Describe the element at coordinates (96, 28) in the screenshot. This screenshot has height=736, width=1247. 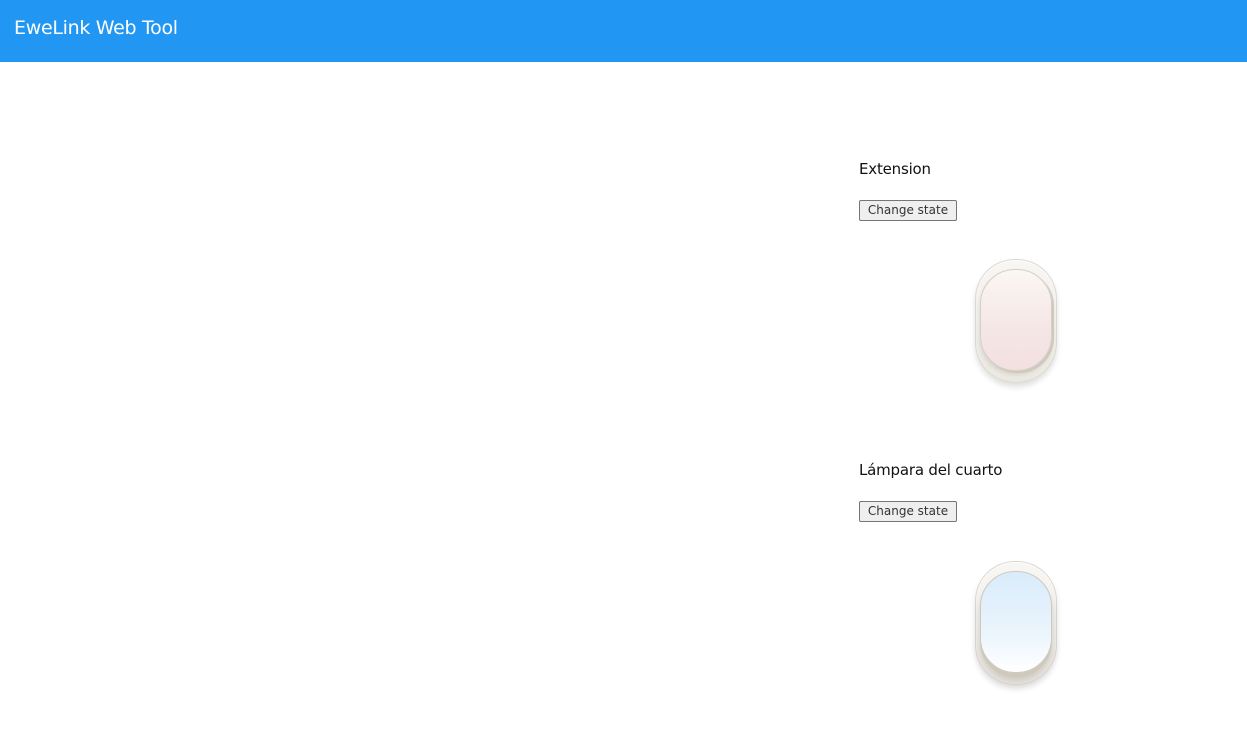
I see `app-title: EweLink Web Tool` at that location.